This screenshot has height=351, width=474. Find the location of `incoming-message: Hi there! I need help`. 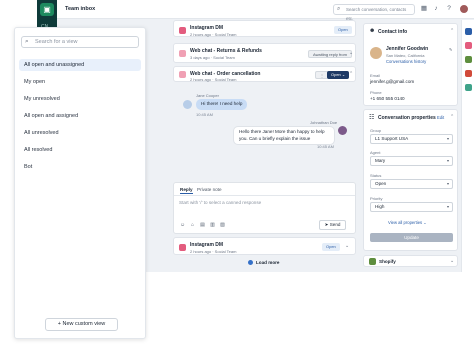

incoming-message: Hi there! I need help is located at coordinates (222, 104).